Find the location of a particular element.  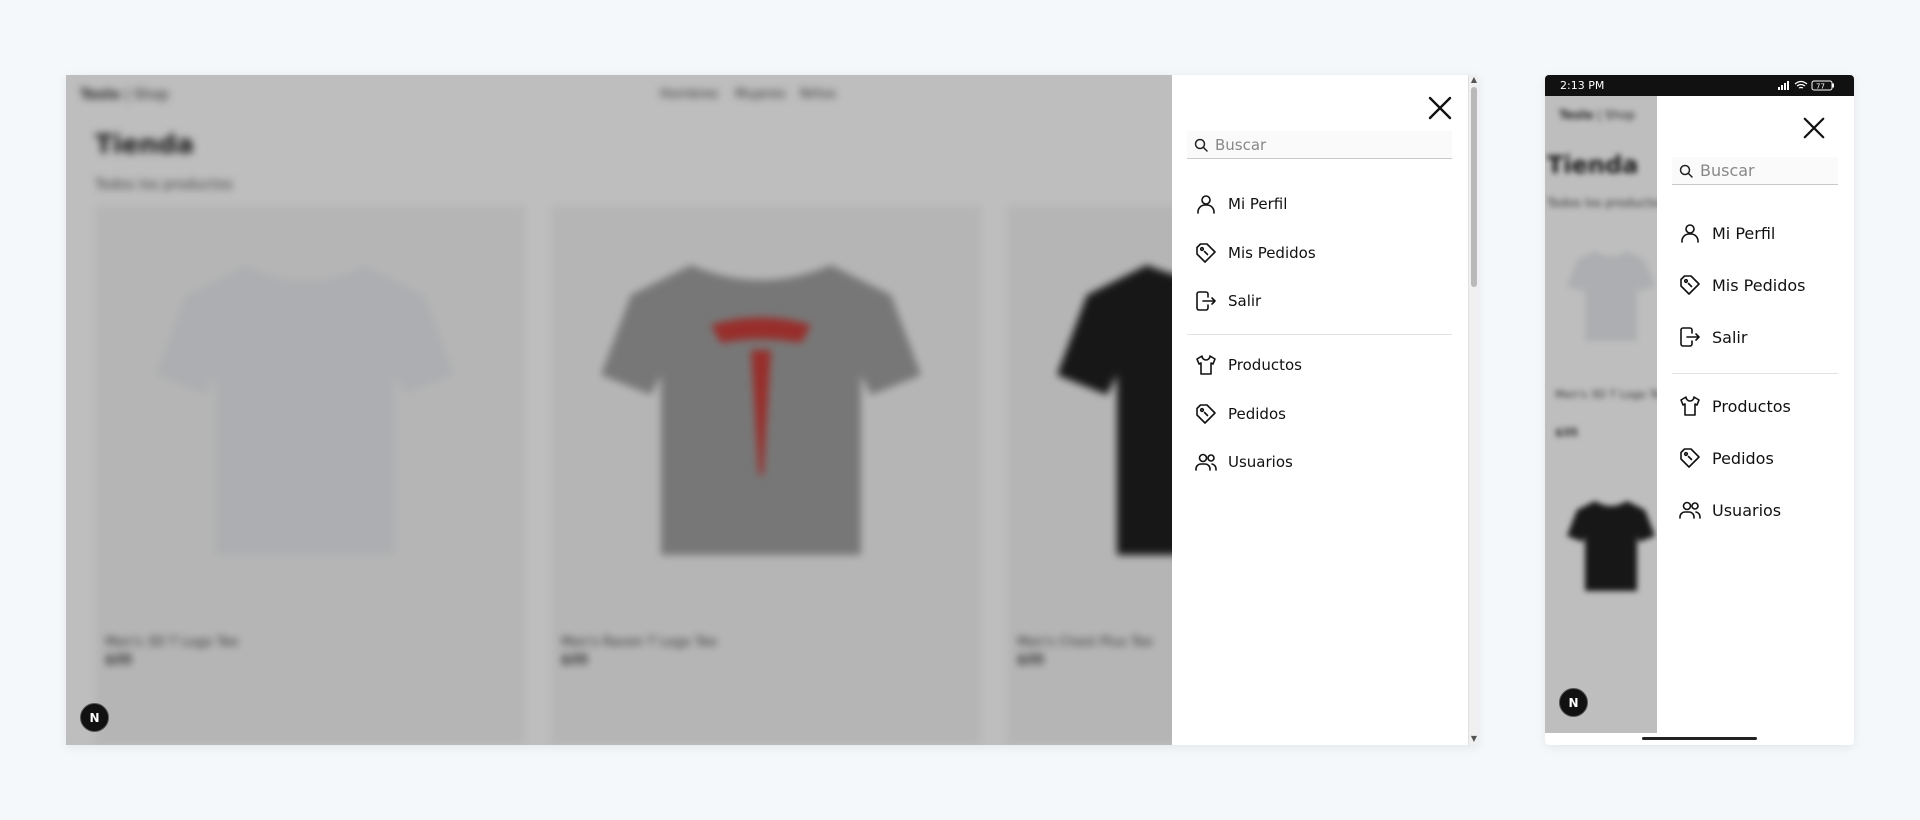

signal-wifi-battery-icon: 77 is located at coordinates (1806, 85).